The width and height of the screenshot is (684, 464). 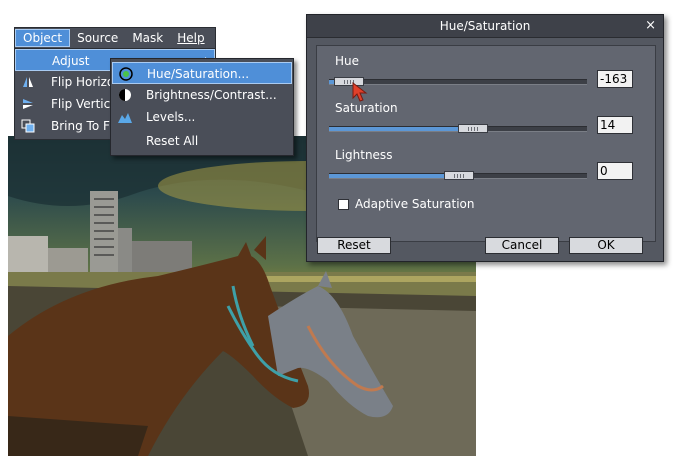 What do you see at coordinates (126, 74) in the screenshot?
I see `hue-saturation-icon` at bounding box center [126, 74].